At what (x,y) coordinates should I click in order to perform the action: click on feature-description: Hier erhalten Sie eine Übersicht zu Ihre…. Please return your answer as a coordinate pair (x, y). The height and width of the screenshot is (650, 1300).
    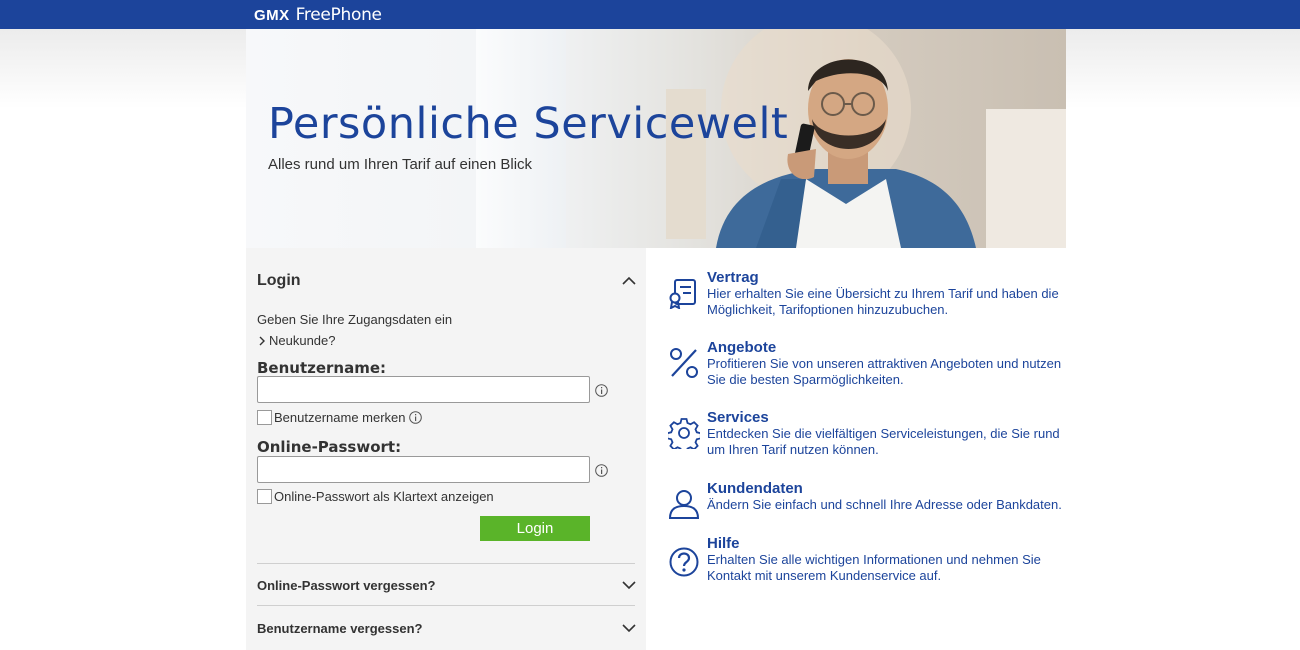
    Looking at the image, I should click on (883, 301).